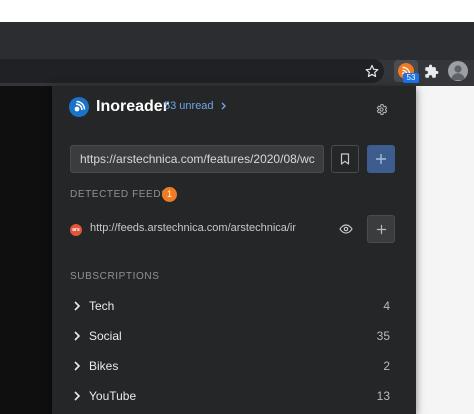 The image size is (474, 414). What do you see at coordinates (132, 106) in the screenshot?
I see `brand-name: Inoreader` at bounding box center [132, 106].